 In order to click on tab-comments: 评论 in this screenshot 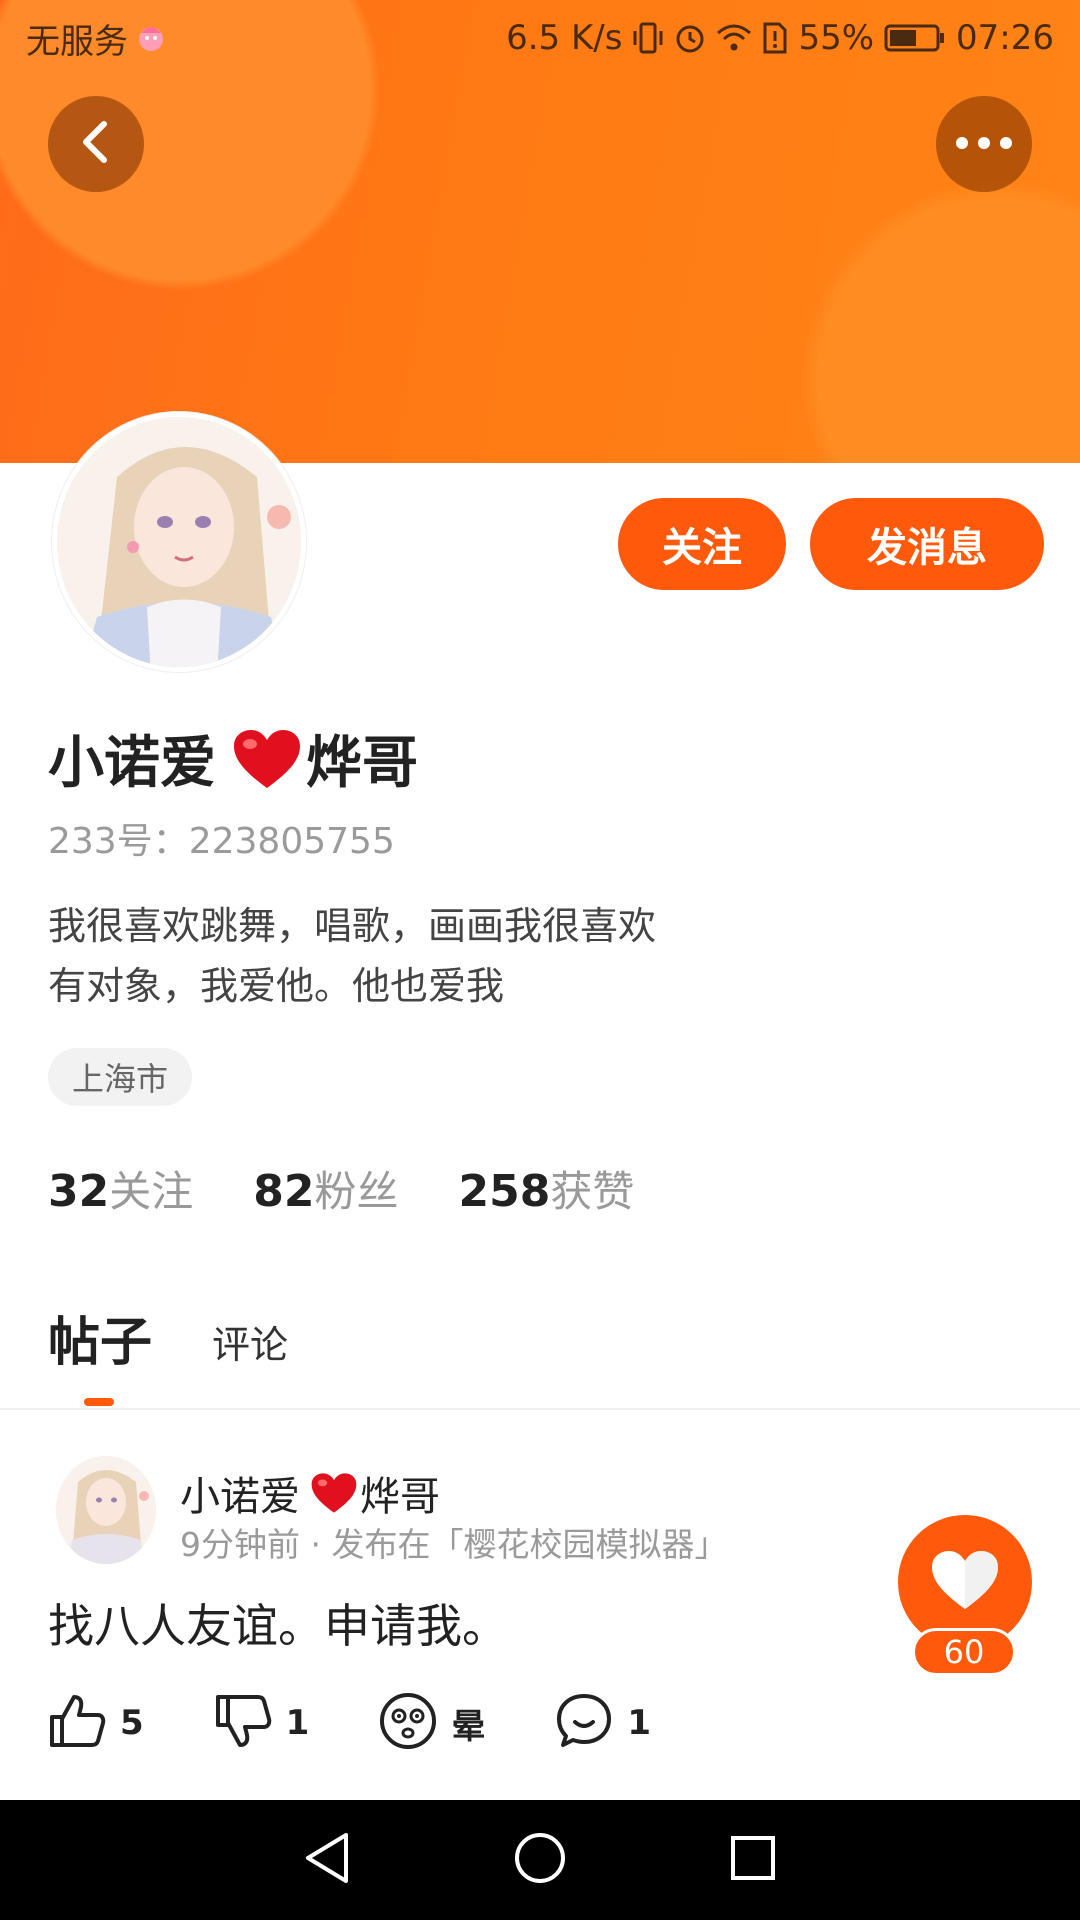, I will do `click(250, 1344)`.